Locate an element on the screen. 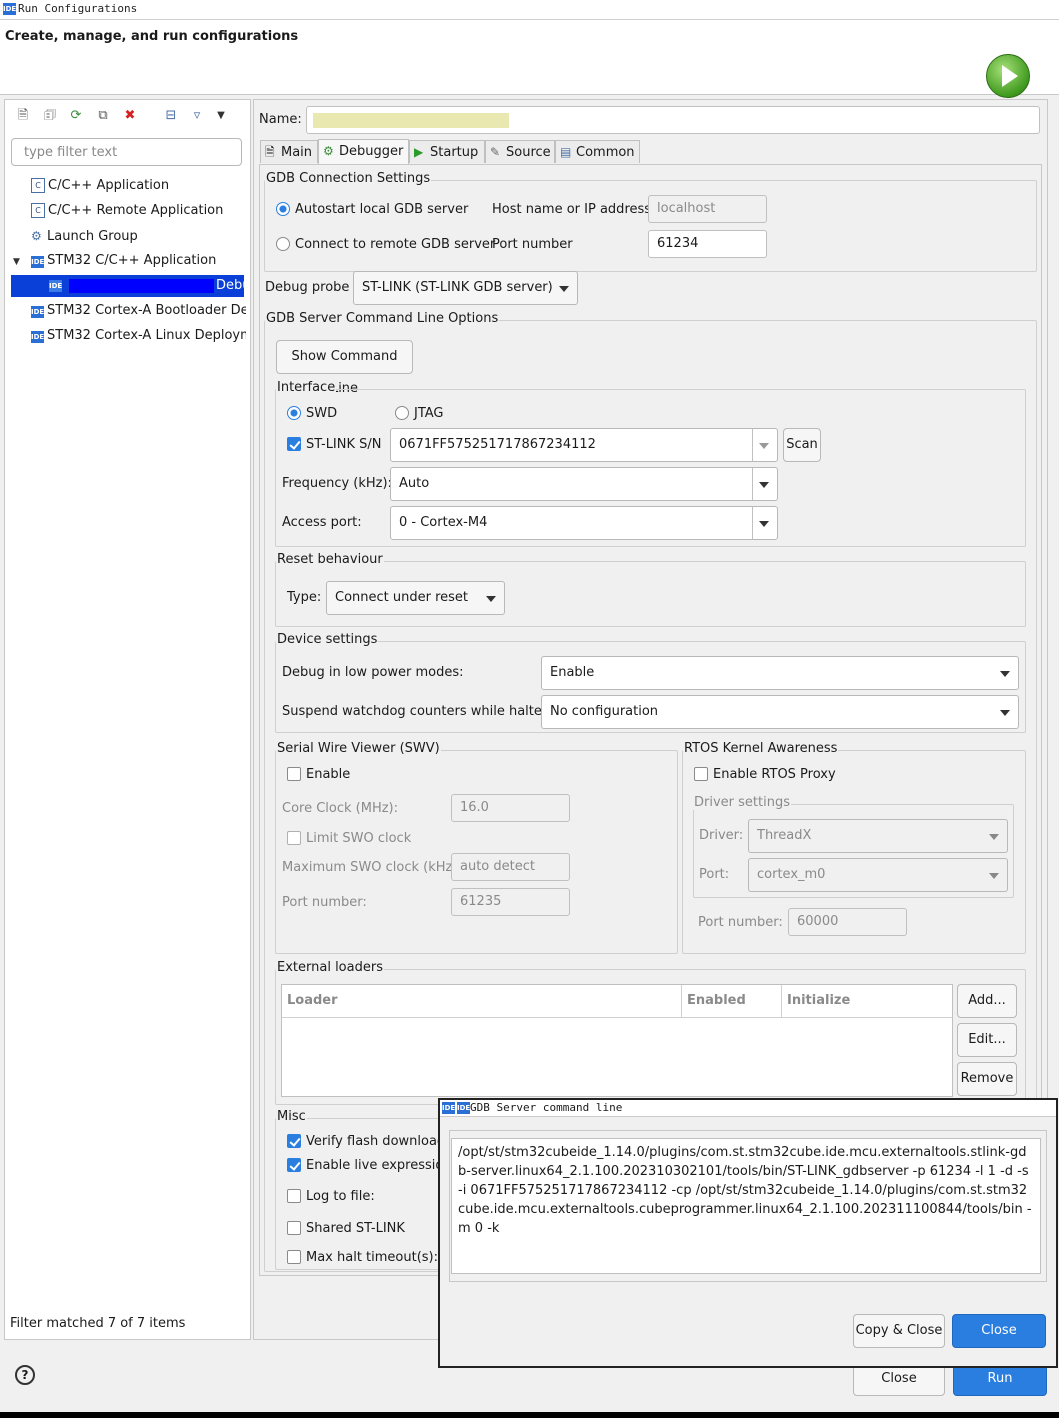  limit-swo-label: Limit SWO clock is located at coordinates (359, 838).